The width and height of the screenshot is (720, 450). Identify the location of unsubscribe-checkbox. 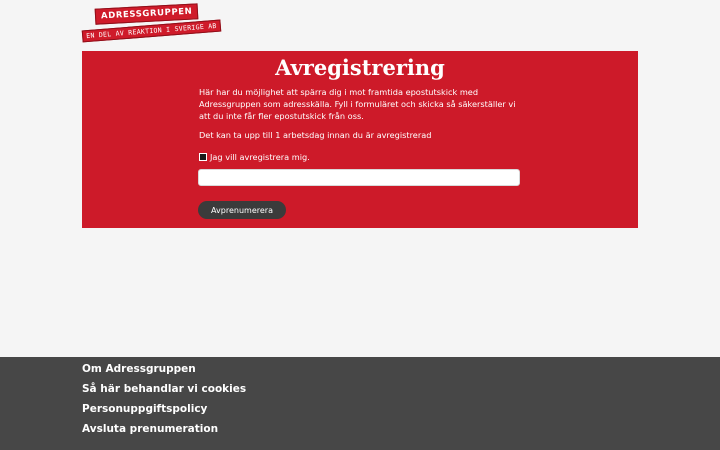
(203, 157).